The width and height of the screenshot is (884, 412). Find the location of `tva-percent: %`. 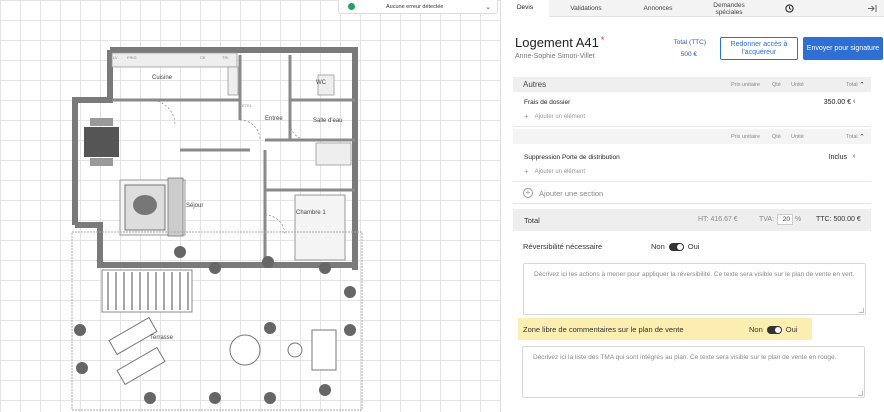

tva-percent: % is located at coordinates (798, 219).